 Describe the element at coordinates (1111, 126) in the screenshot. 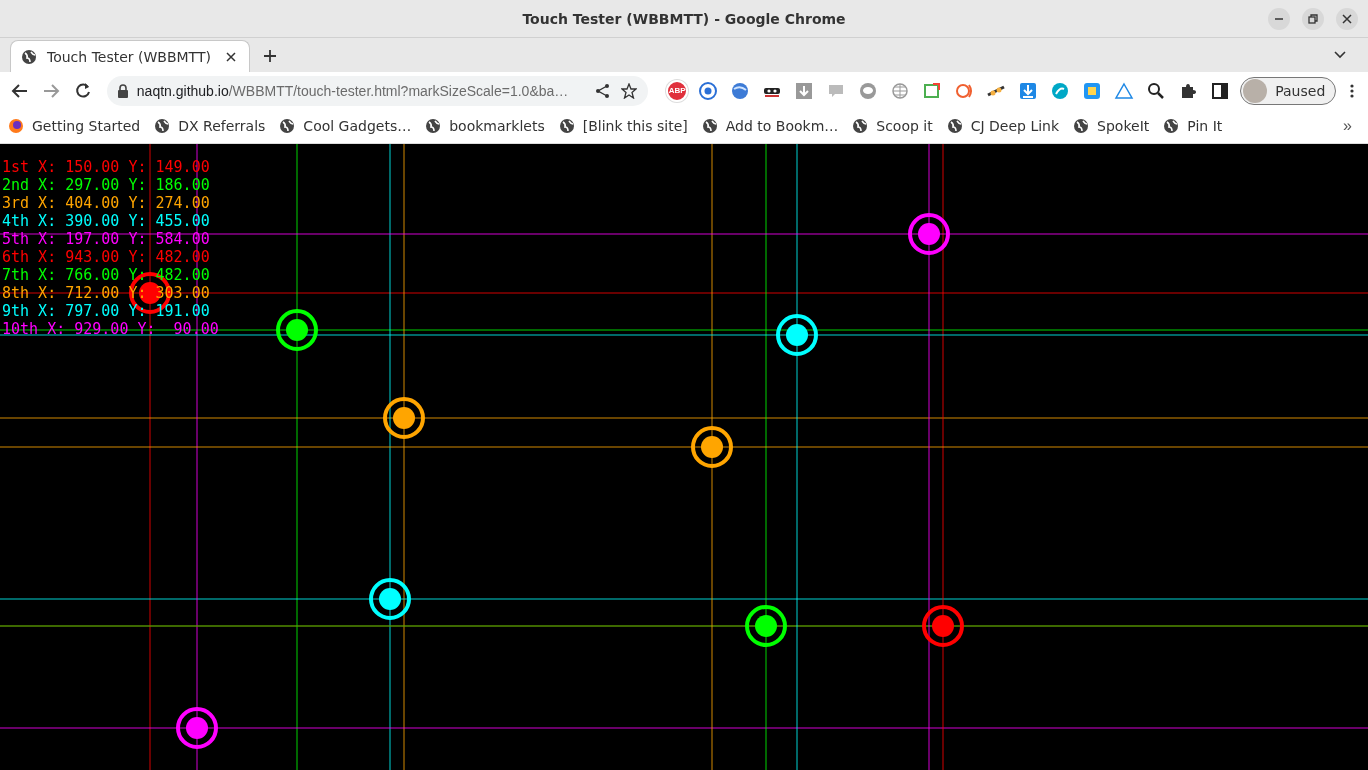

I see `bookmark-link: SpokeIt` at that location.